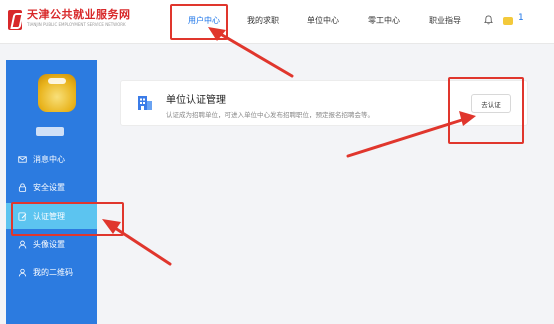 This screenshot has width=554, height=324. Describe the element at coordinates (199, 22) in the screenshot. I see `annotation-box-user-center` at that location.